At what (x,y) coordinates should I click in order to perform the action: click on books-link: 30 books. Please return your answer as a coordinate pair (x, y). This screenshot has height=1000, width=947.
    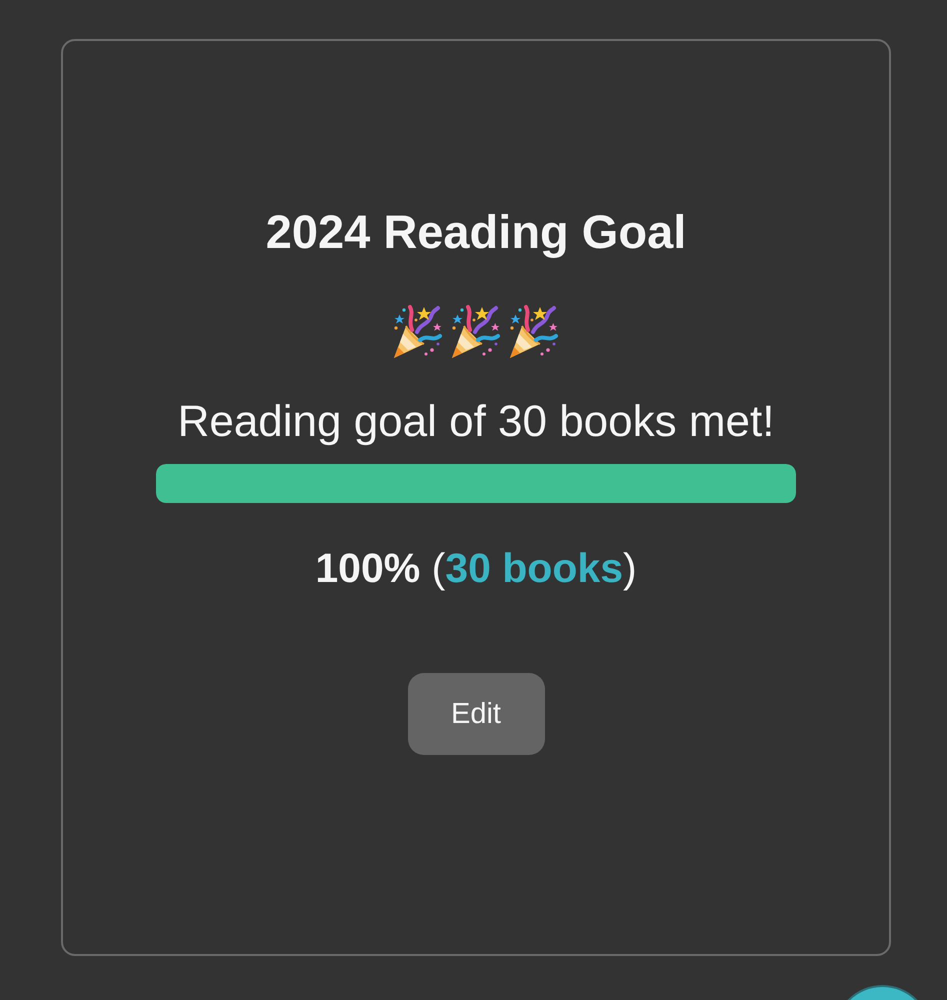
    Looking at the image, I should click on (534, 568).